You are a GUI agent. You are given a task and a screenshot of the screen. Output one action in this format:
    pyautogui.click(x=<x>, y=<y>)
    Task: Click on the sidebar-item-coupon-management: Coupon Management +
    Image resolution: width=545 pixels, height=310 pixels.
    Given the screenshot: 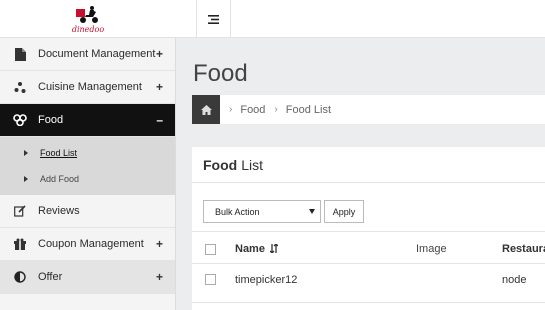 What is the action you would take?
    pyautogui.click(x=87, y=244)
    